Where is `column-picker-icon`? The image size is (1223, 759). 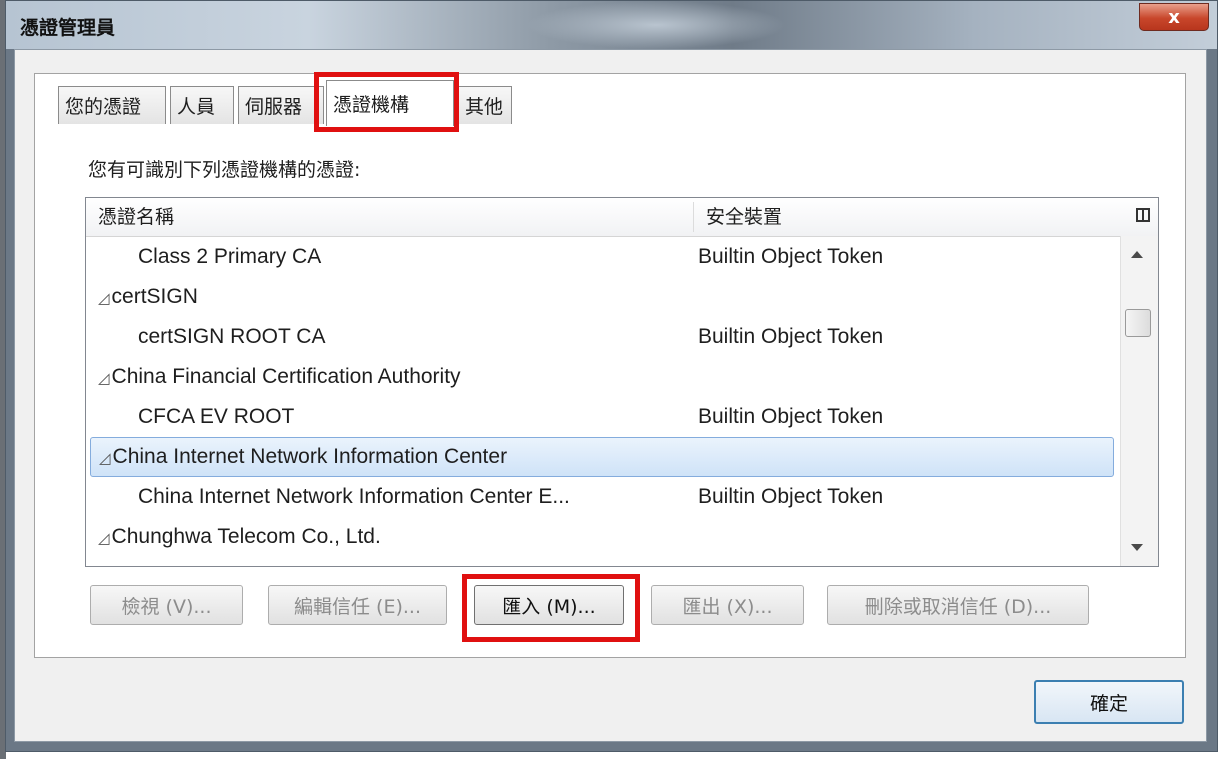 column-picker-icon is located at coordinates (1143, 215).